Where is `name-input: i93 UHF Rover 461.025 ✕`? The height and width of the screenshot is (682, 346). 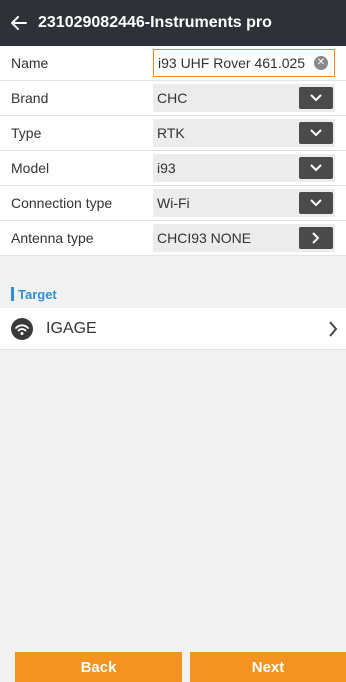
name-input: i93 UHF Rover 461.025 ✕ is located at coordinates (244, 63).